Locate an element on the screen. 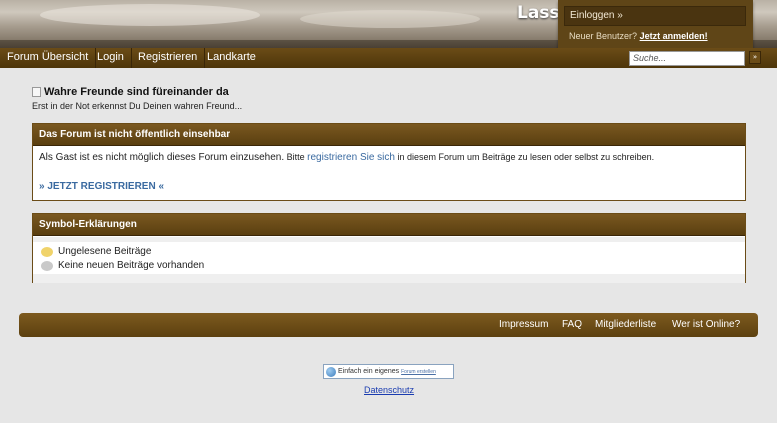 The width and height of the screenshot is (777, 423). login-button: Einloggen » is located at coordinates (655, 16).